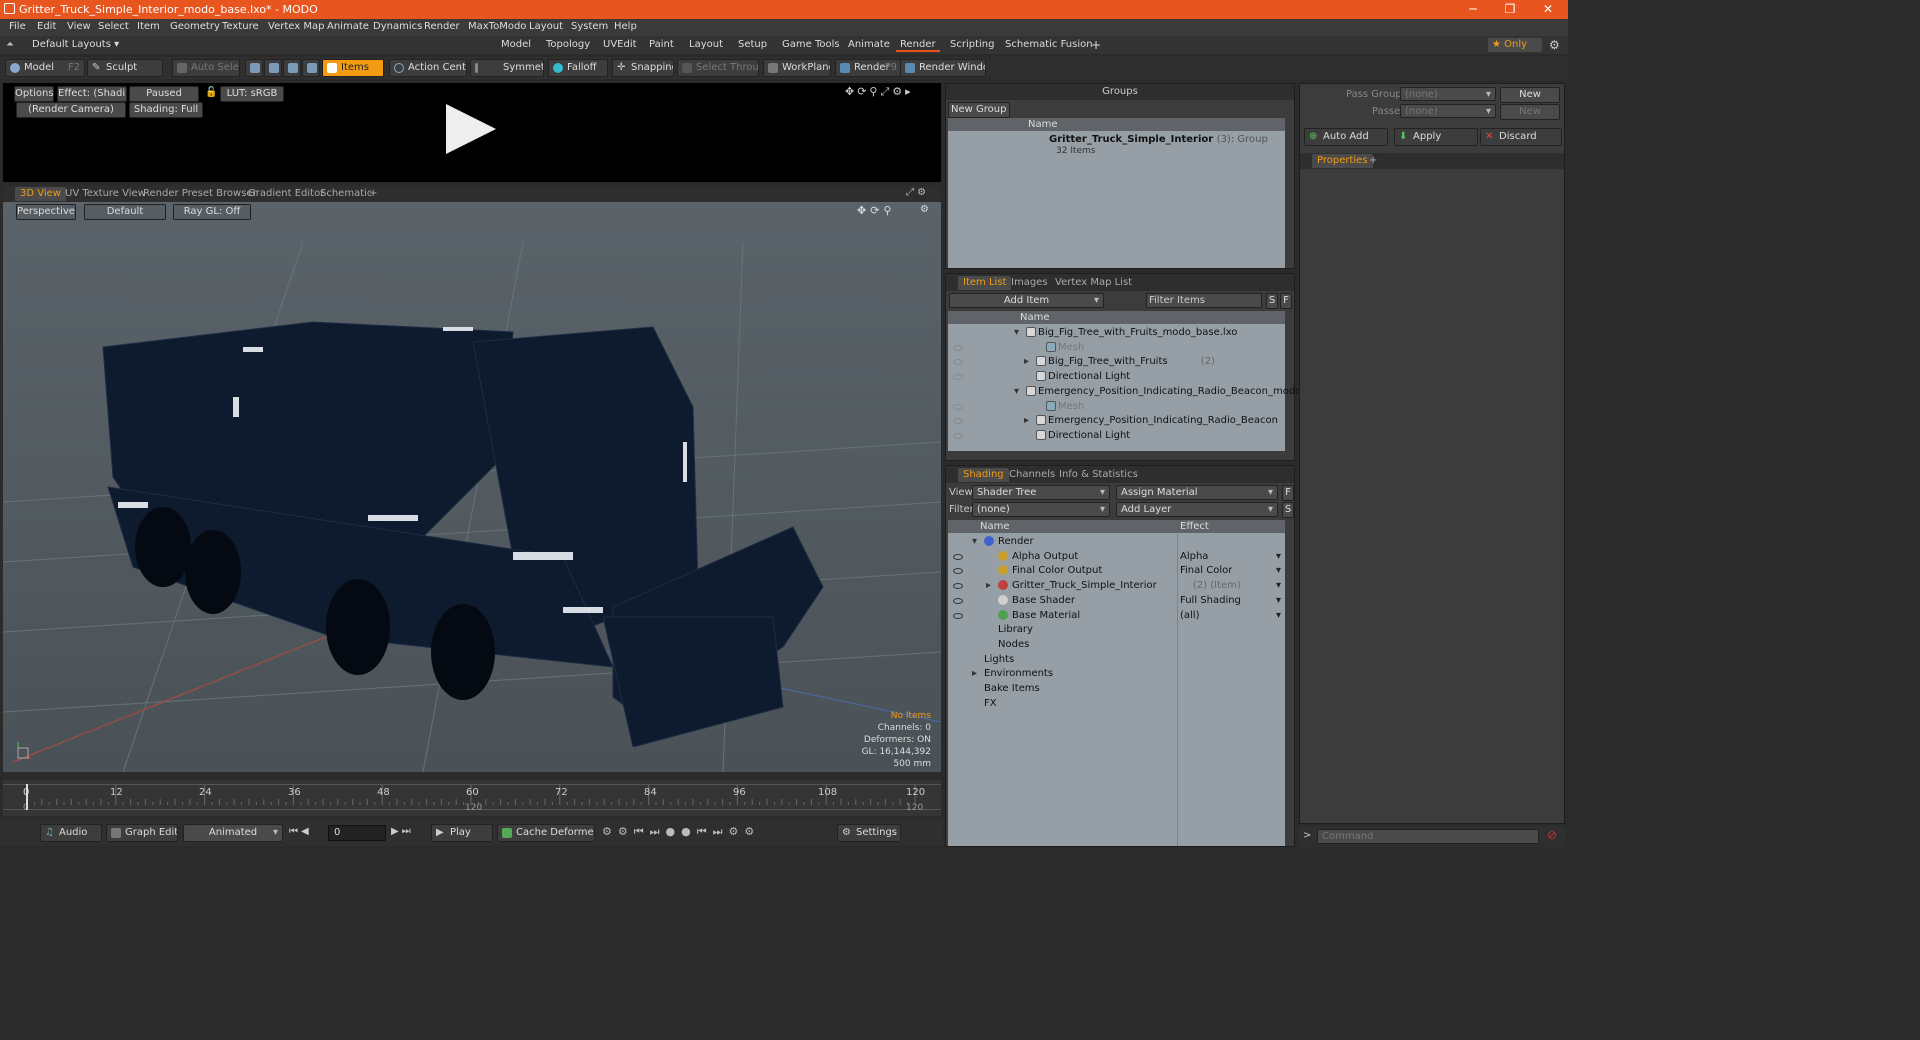 The height and width of the screenshot is (1040, 1920). Describe the element at coordinates (546, 26) in the screenshot. I see `menu-layout: Layout` at that location.